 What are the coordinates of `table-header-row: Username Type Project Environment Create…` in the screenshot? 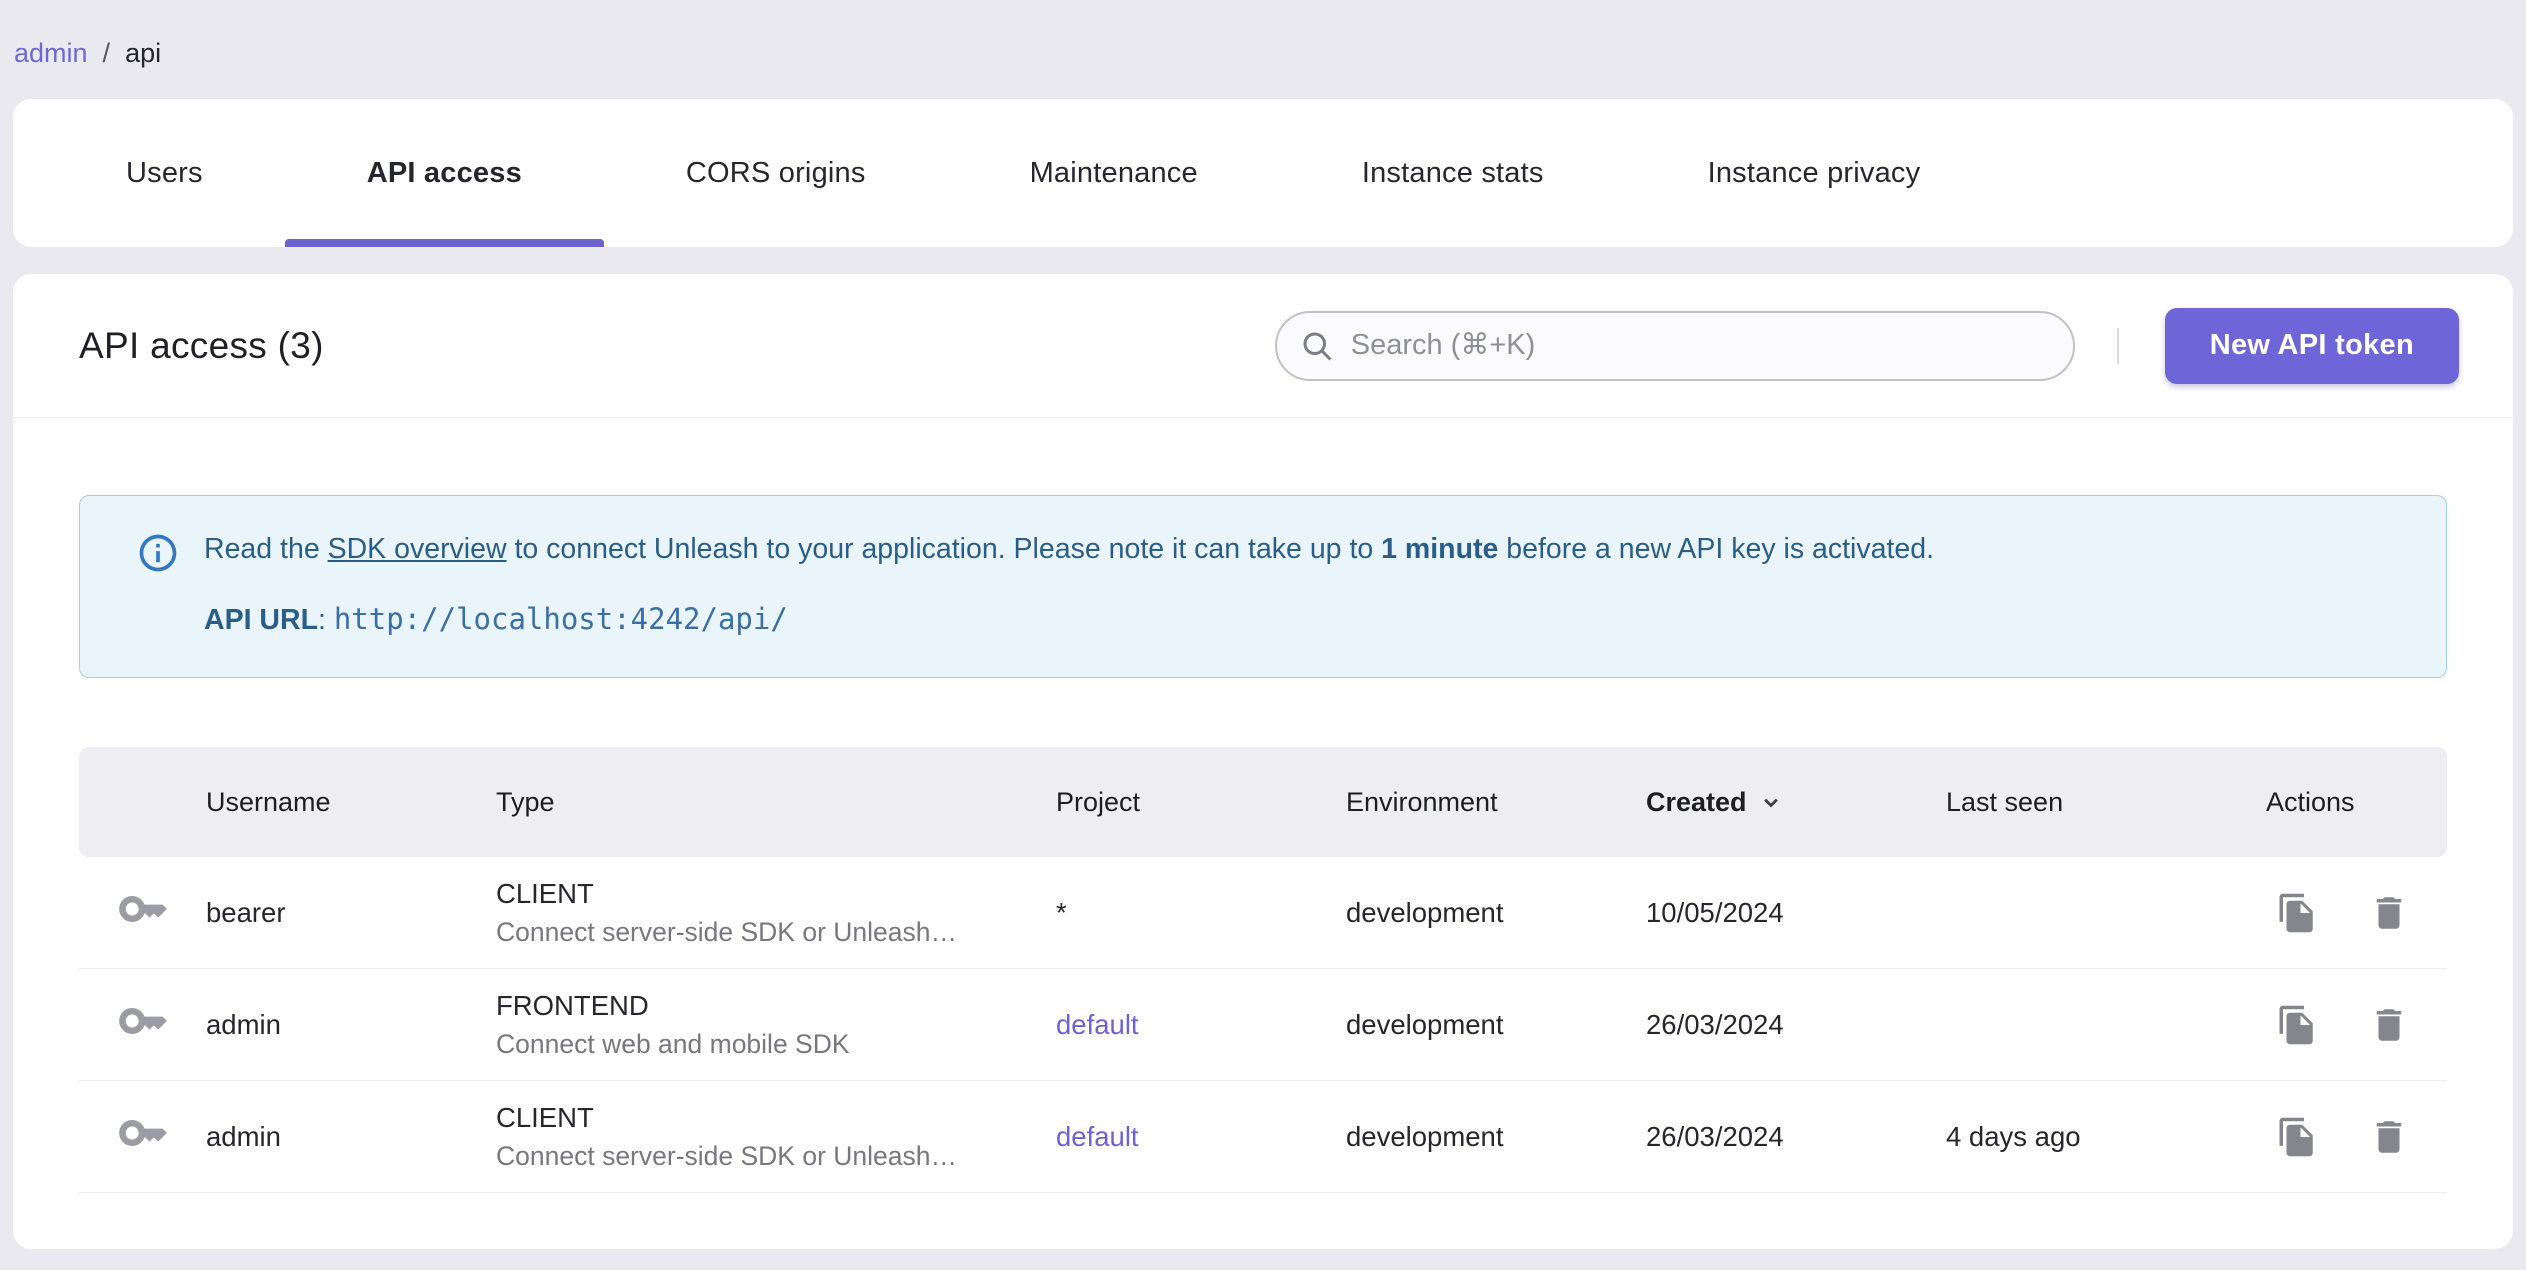 It's located at (1263, 802).